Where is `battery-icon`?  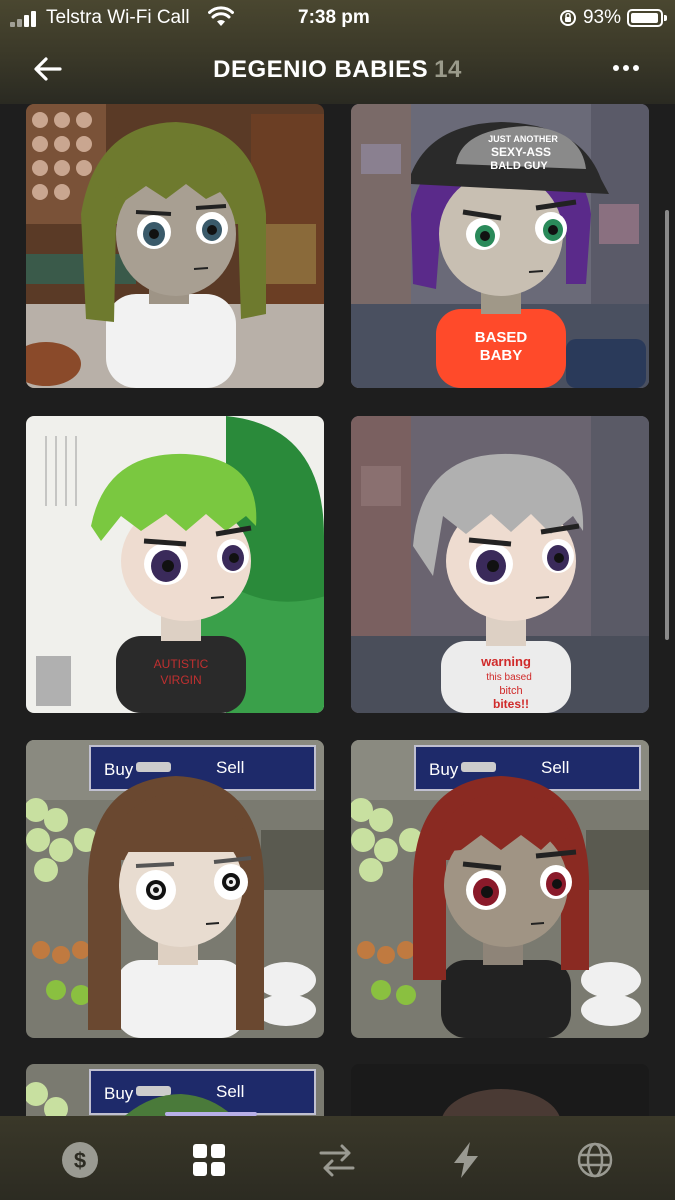
battery-icon is located at coordinates (647, 18).